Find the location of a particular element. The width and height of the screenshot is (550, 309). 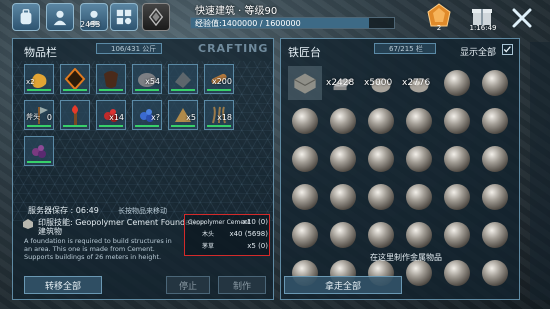

inventory-slot: x18 is located at coordinates (219, 115).